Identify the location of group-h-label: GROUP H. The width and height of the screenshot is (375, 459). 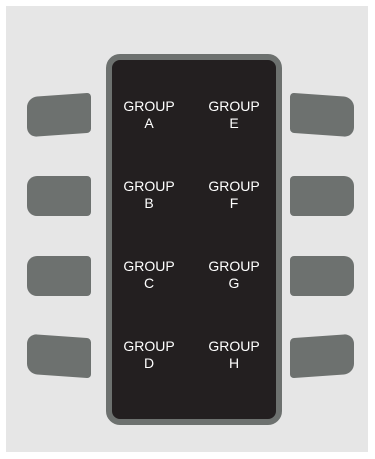
(234, 354).